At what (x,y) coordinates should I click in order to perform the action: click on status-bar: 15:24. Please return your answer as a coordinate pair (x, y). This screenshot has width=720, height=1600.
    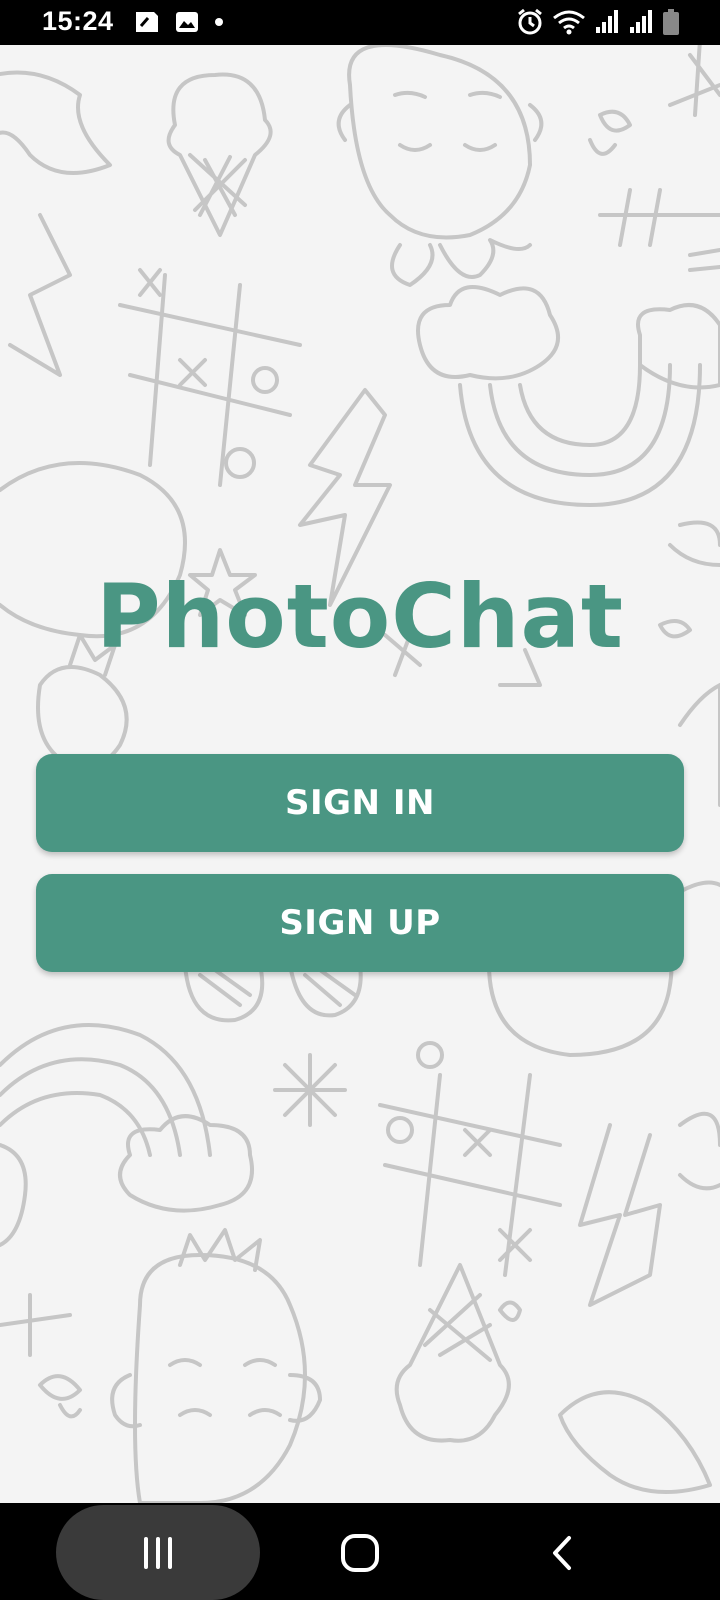
    Looking at the image, I should click on (360, 22).